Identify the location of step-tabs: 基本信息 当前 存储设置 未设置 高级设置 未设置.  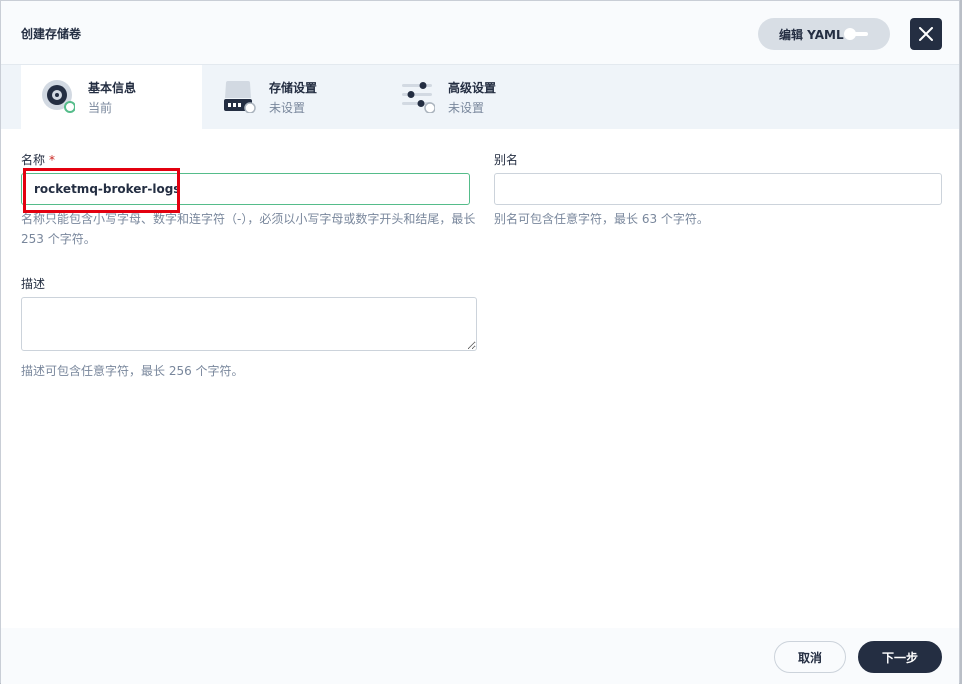
(480, 97).